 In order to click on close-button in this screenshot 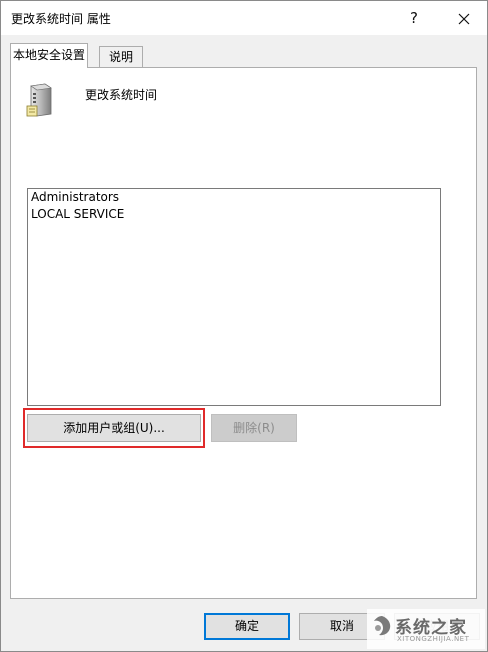, I will do `click(464, 18)`.